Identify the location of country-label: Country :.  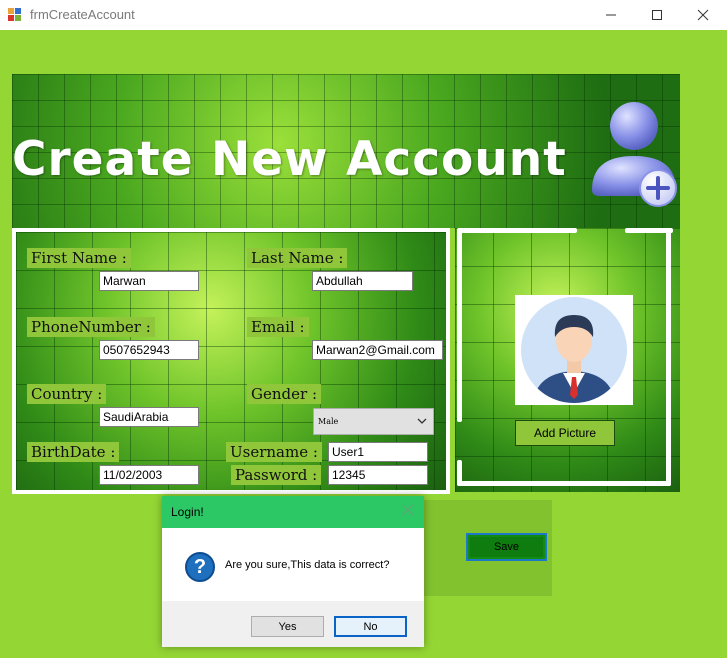
(67, 394).